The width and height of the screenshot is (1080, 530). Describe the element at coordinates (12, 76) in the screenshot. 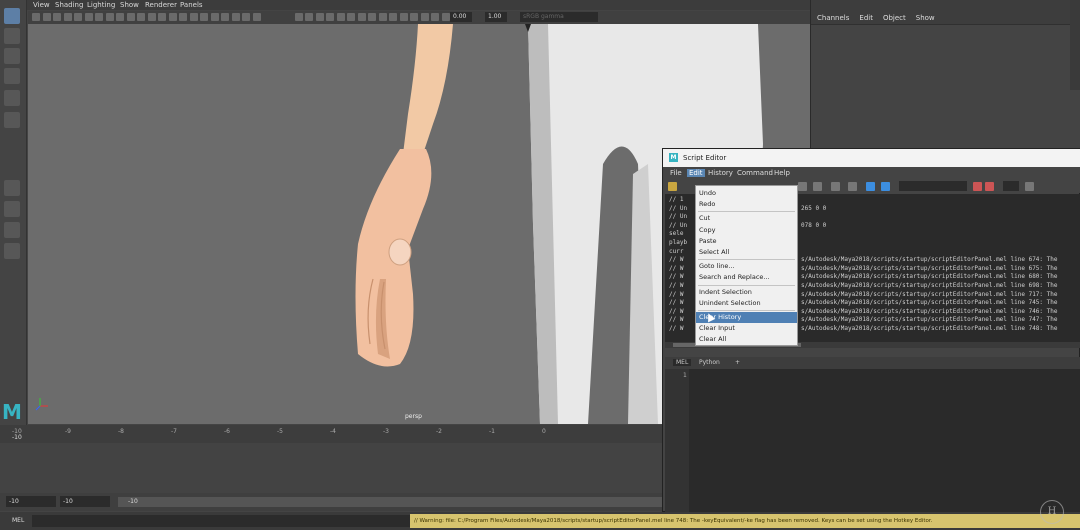

I see `move-tool-icon` at that location.